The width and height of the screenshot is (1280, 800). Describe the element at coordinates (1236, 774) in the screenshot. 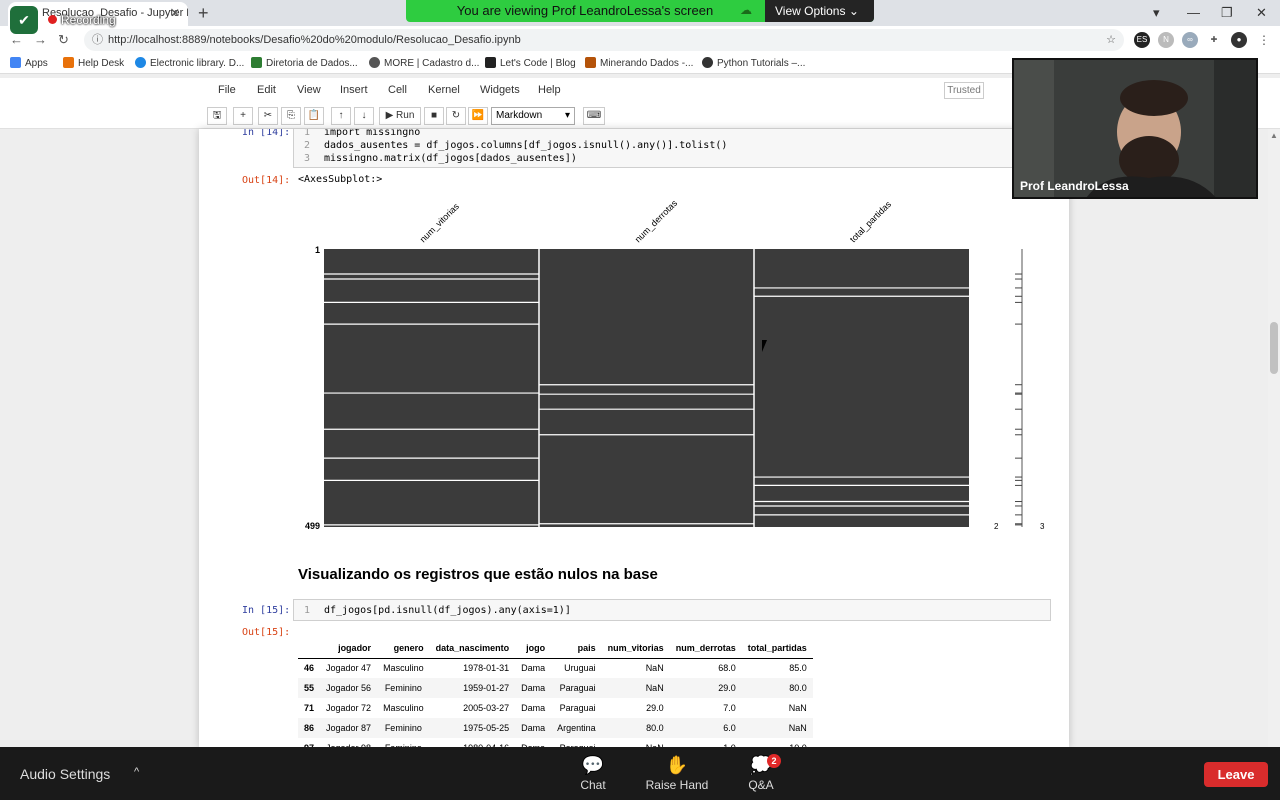

I see `leave-button: Leave` at that location.